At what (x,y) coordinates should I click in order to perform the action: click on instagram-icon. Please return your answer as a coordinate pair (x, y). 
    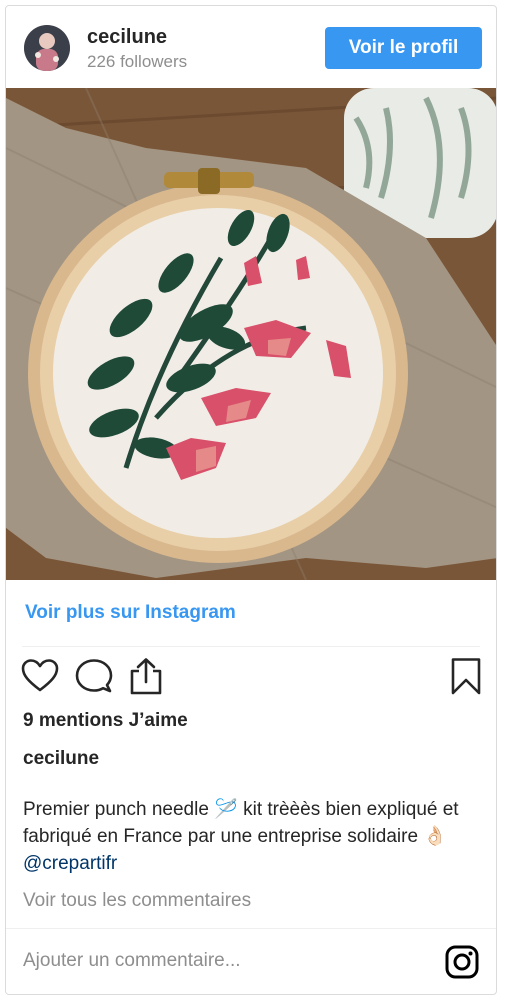
    Looking at the image, I should click on (462, 962).